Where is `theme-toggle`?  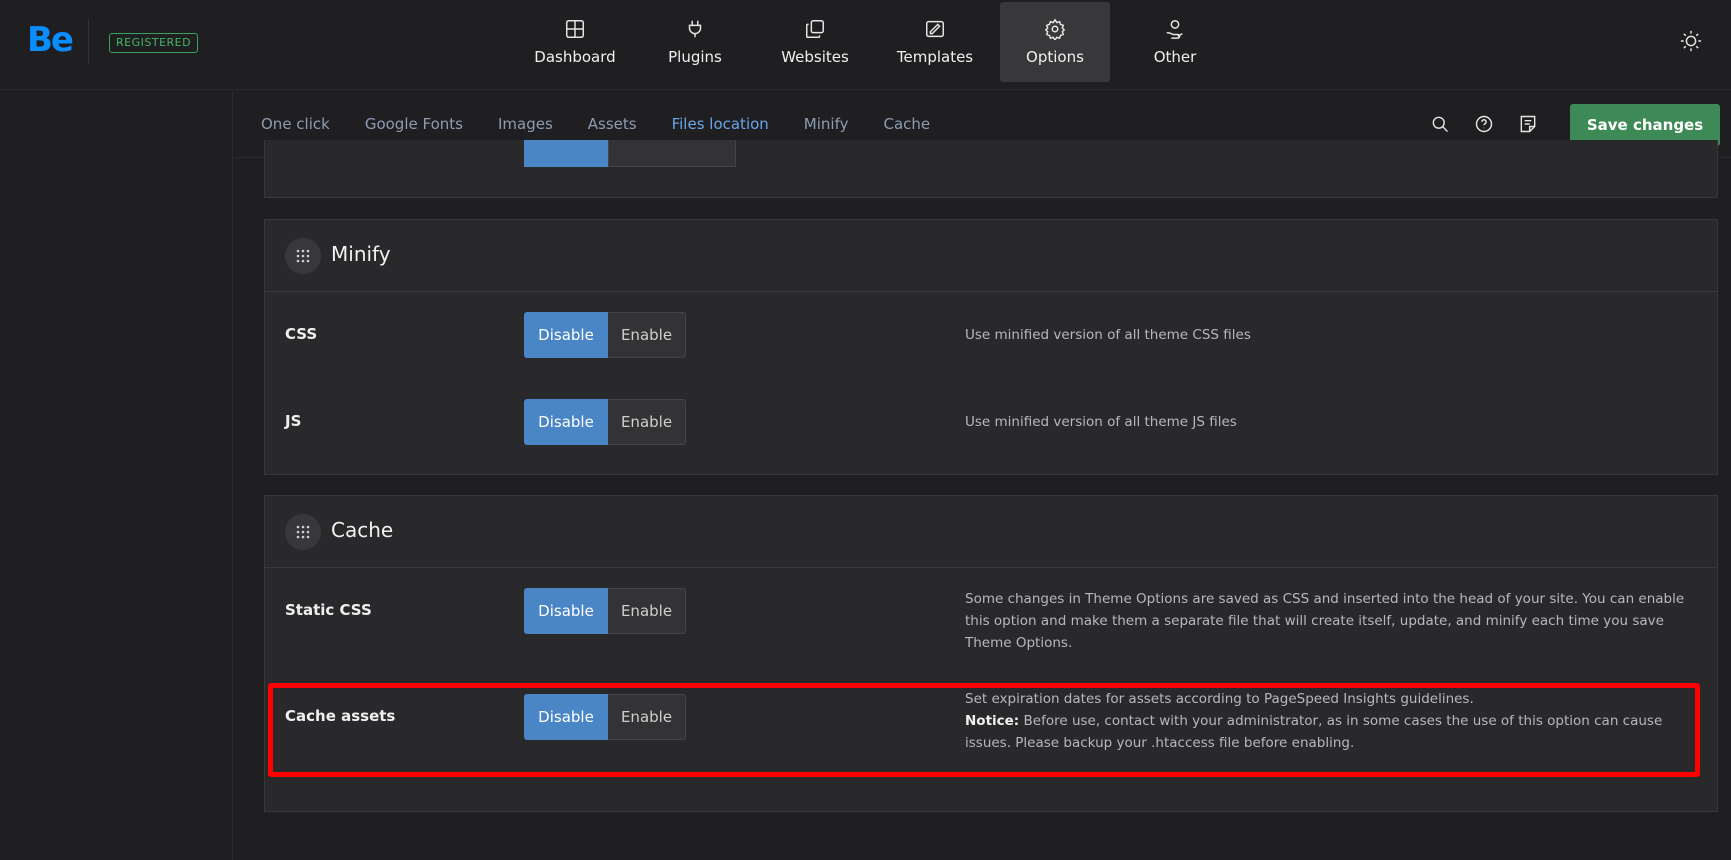 theme-toggle is located at coordinates (1691, 41).